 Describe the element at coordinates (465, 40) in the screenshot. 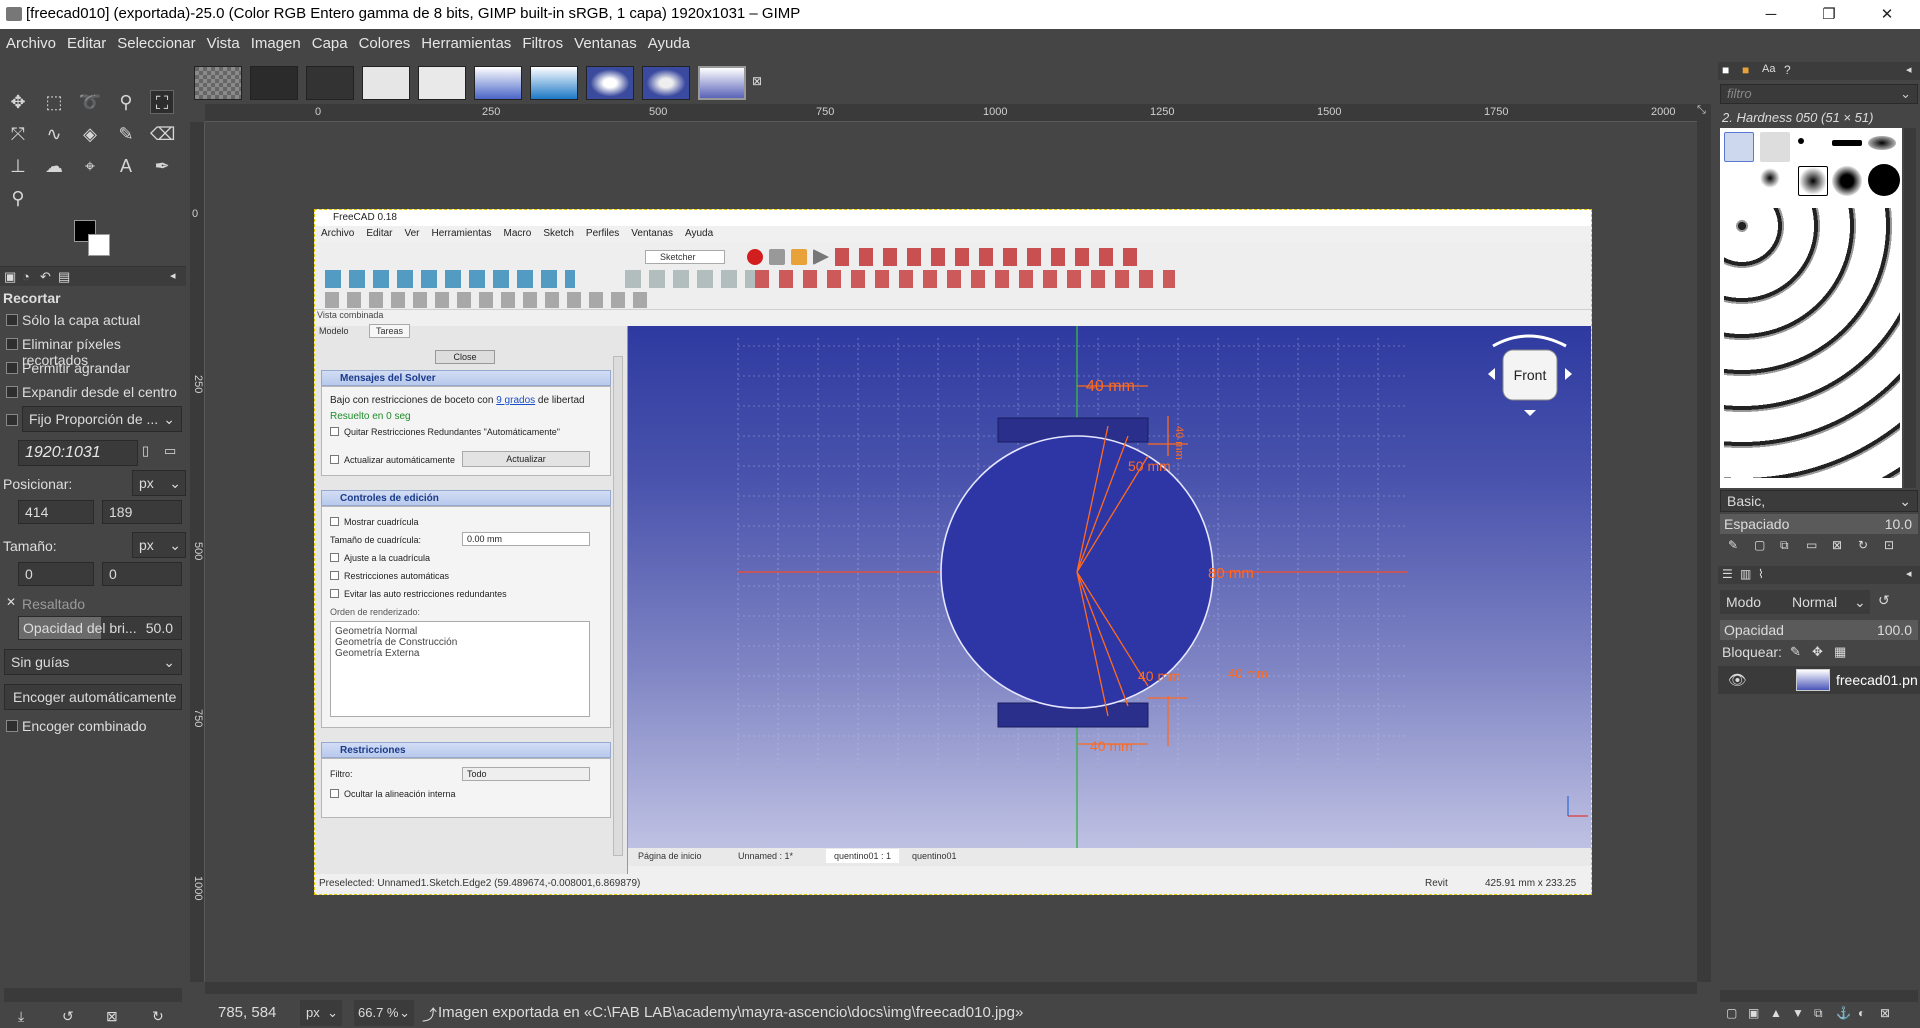

I see `menu-herramientas: Herramientas` at that location.